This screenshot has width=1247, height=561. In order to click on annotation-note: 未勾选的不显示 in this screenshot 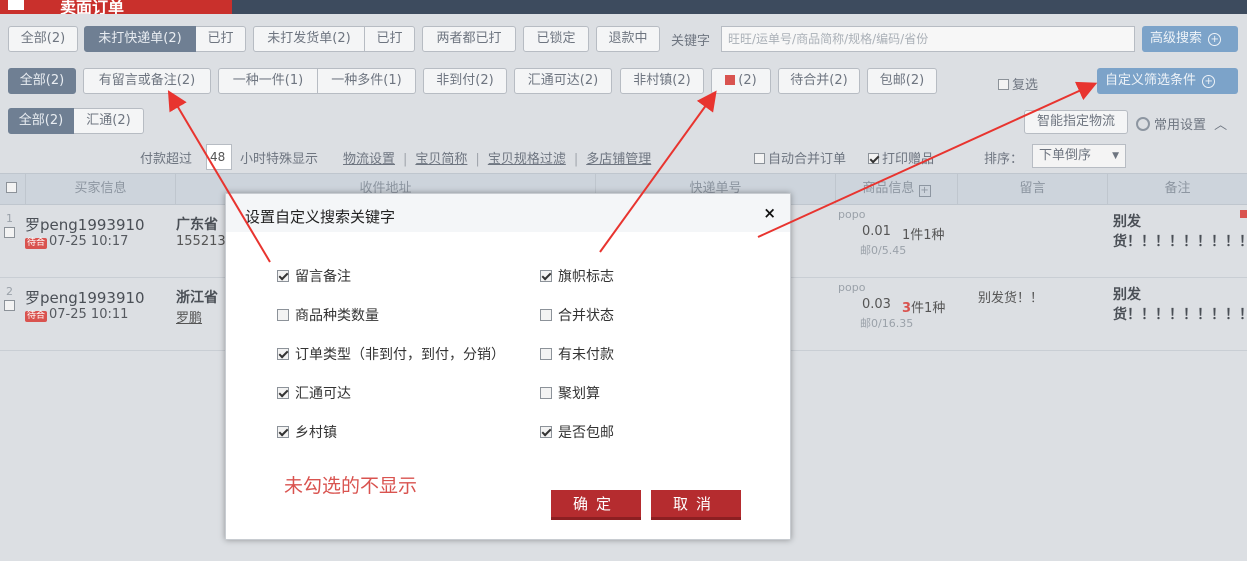, I will do `click(351, 486)`.